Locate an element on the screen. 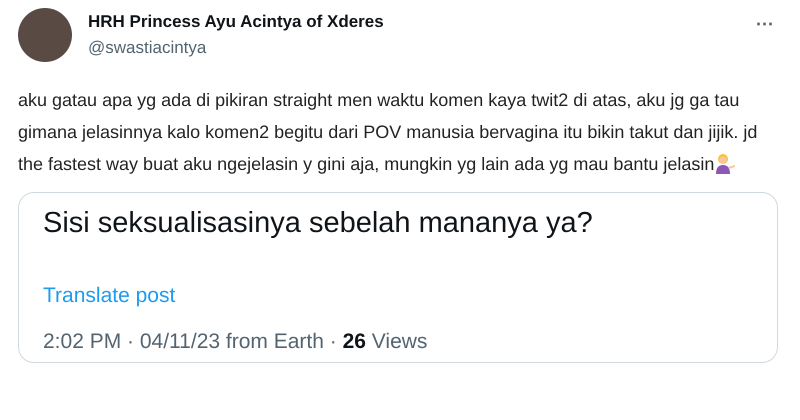 This screenshot has width=800, height=420. more-button: ··· is located at coordinates (765, 24).